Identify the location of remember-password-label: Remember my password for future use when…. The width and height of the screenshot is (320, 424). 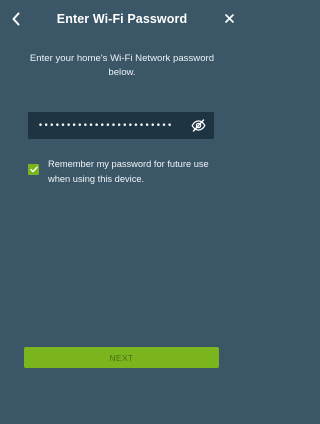
(128, 171).